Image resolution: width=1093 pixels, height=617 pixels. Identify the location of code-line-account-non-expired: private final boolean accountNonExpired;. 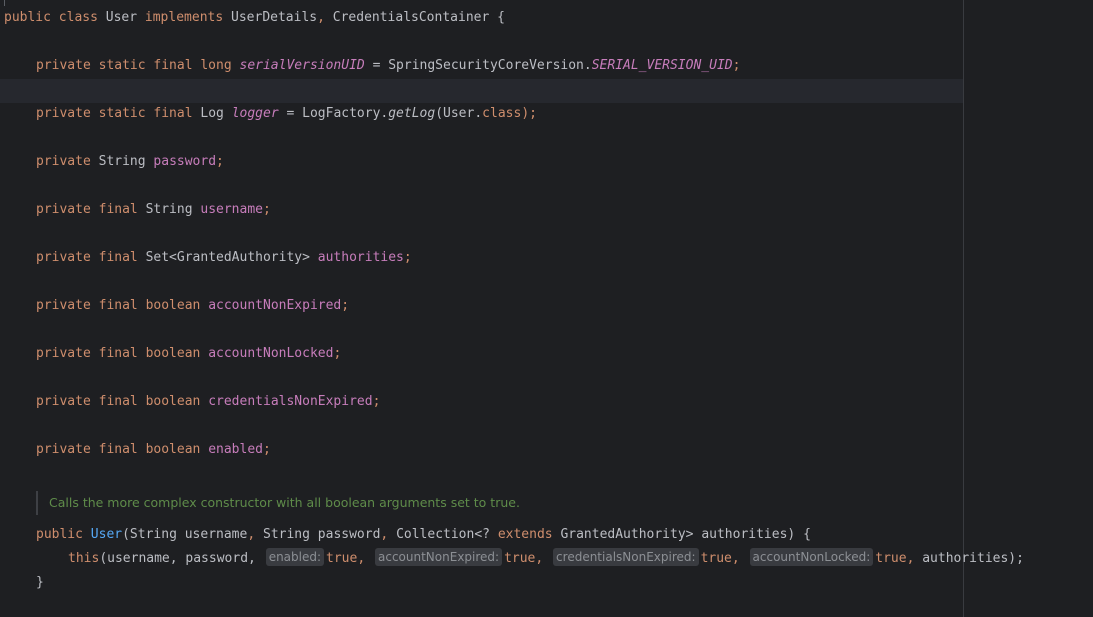
(192, 306).